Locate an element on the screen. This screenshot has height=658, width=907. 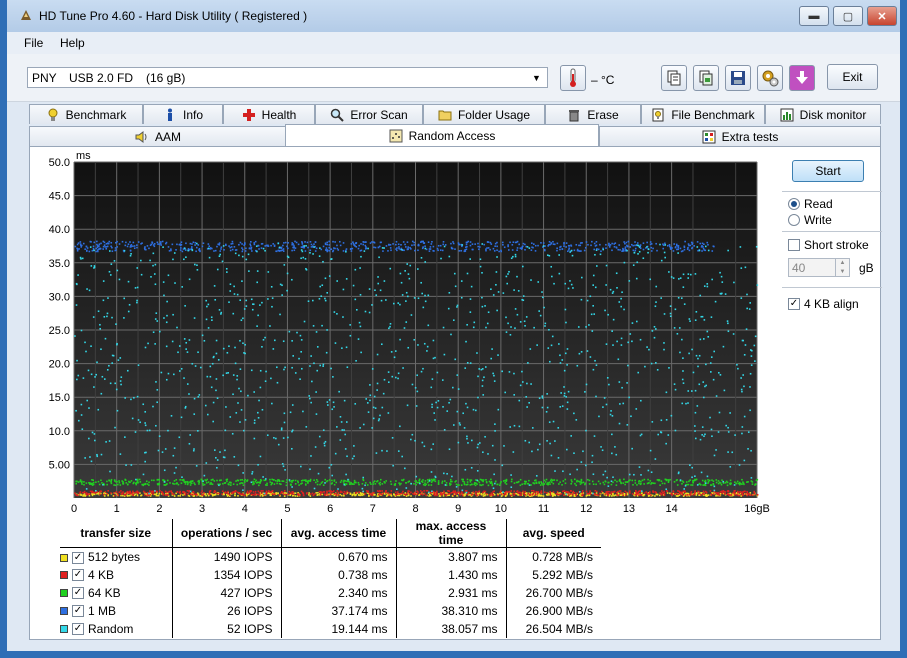
options-button is located at coordinates (770, 78).